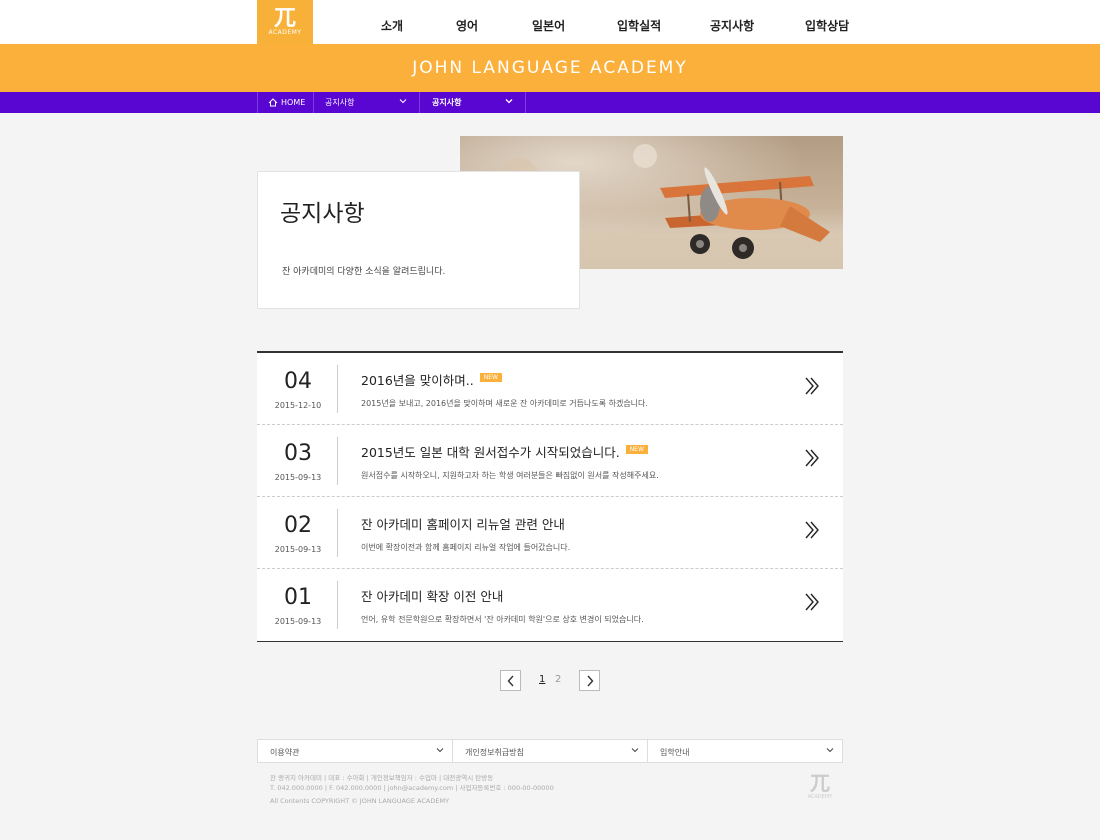 This screenshot has height=840, width=1100. What do you see at coordinates (366, 102) in the screenshot?
I see `breadcrumb-level1: 공지사항` at bounding box center [366, 102].